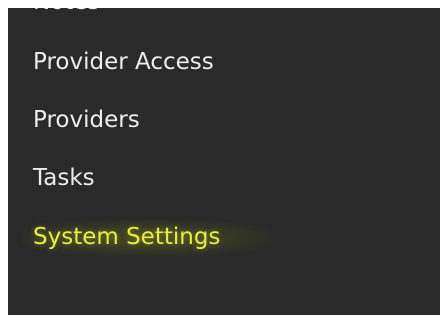  I want to click on sidebar-item-system-settings: System Settings, so click(126, 237).